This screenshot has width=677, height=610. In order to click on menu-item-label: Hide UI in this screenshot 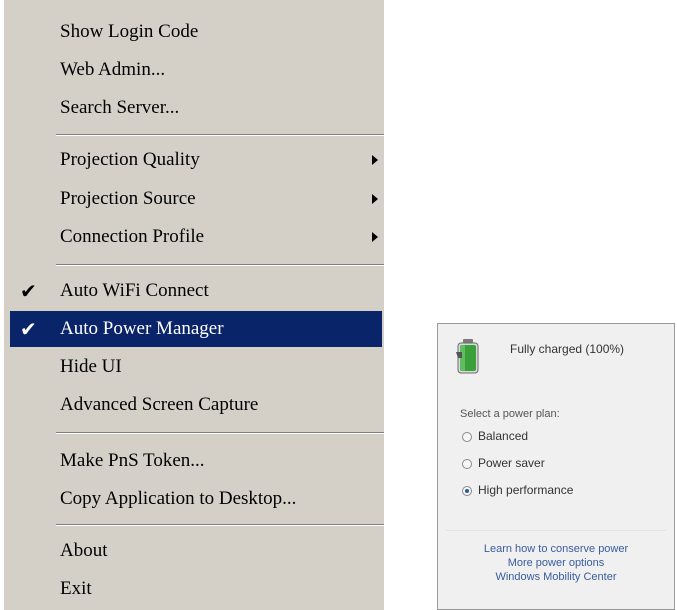, I will do `click(91, 366)`.